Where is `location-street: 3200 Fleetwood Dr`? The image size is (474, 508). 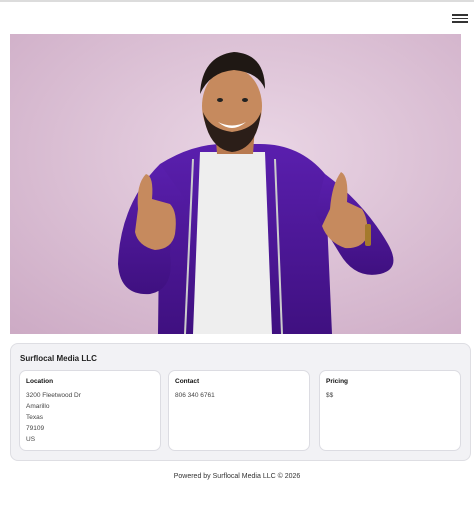 location-street: 3200 Fleetwood Dr is located at coordinates (53, 395).